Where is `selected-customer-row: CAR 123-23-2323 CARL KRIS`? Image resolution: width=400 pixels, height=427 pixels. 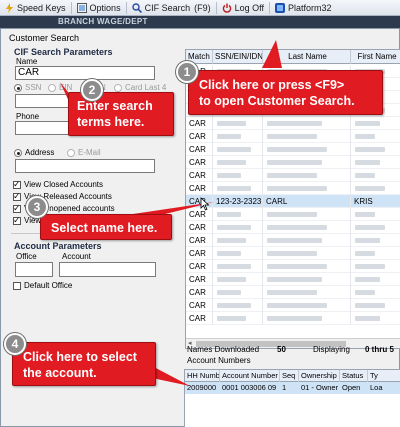 selected-customer-row: CAR 123-23-2323 CARL KRIS is located at coordinates (293, 201).